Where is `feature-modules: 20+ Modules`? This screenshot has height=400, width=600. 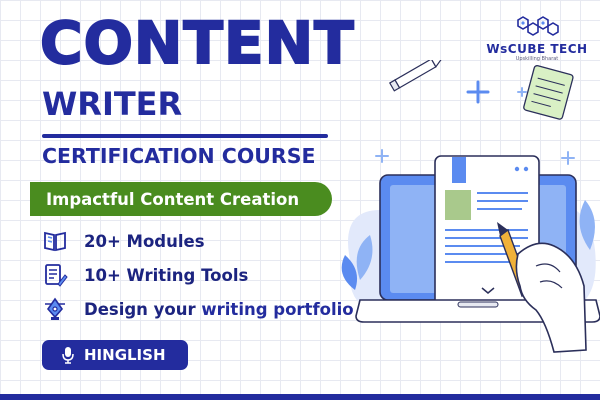
feature-modules: 20+ Modules is located at coordinates (123, 241).